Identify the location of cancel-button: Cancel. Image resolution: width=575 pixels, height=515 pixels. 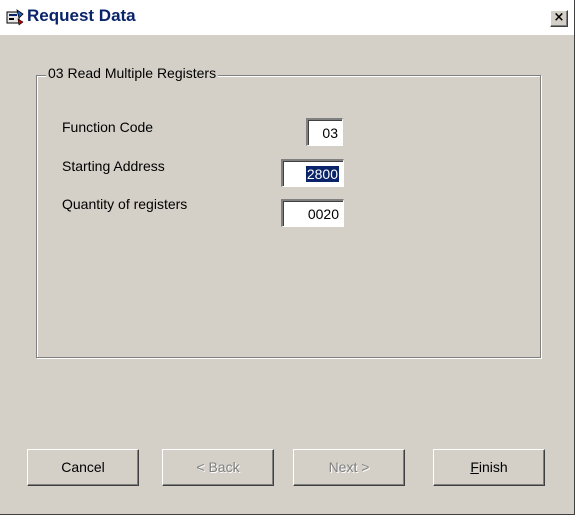
(83, 467).